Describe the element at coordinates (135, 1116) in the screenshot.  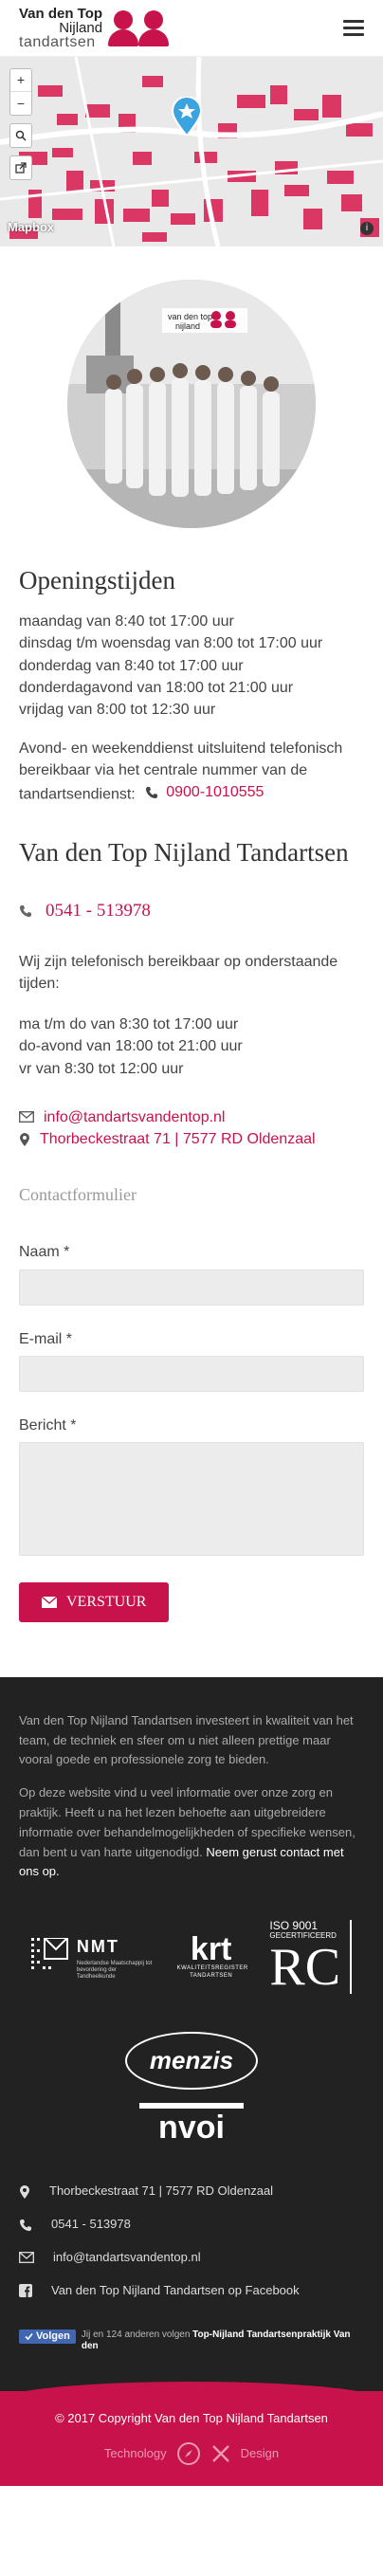
I see `email-text: info@tandartsvandentop.nl` at that location.